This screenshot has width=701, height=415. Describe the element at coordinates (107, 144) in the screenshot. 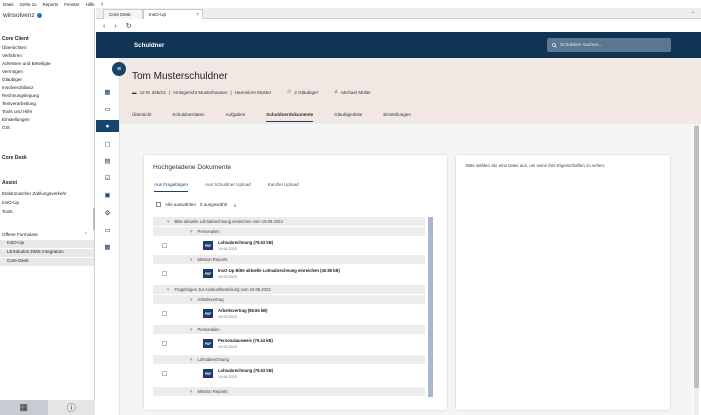

I see `chat-icon: ▢` at that location.